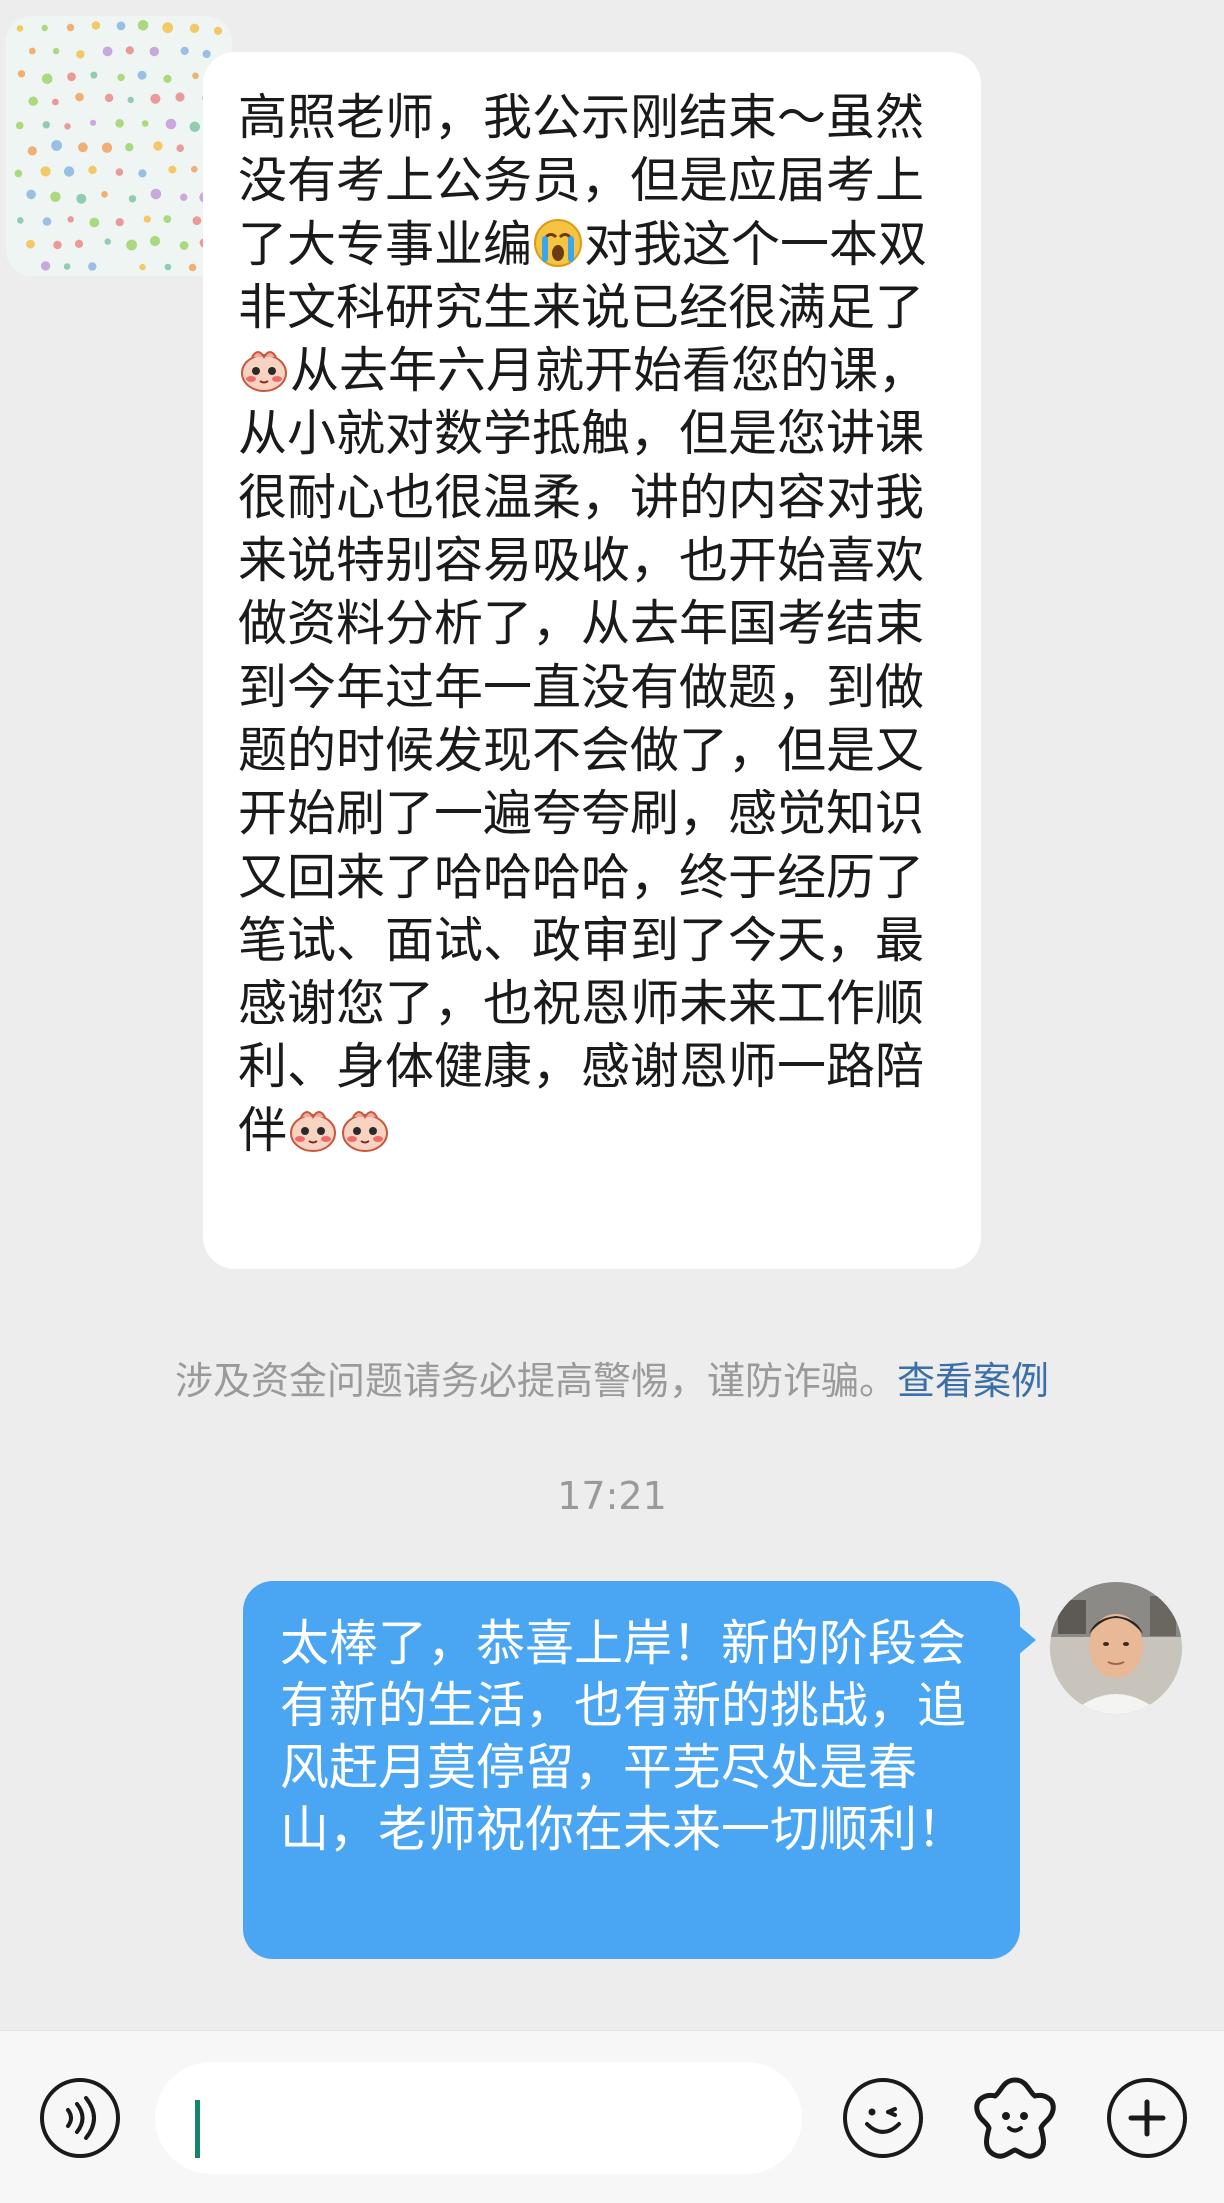 This screenshot has height=2203, width=1224. I want to click on security-tip: 涉及资金问题请务必提高警惕，谨防诈骗。查看案例, so click(612, 1377).